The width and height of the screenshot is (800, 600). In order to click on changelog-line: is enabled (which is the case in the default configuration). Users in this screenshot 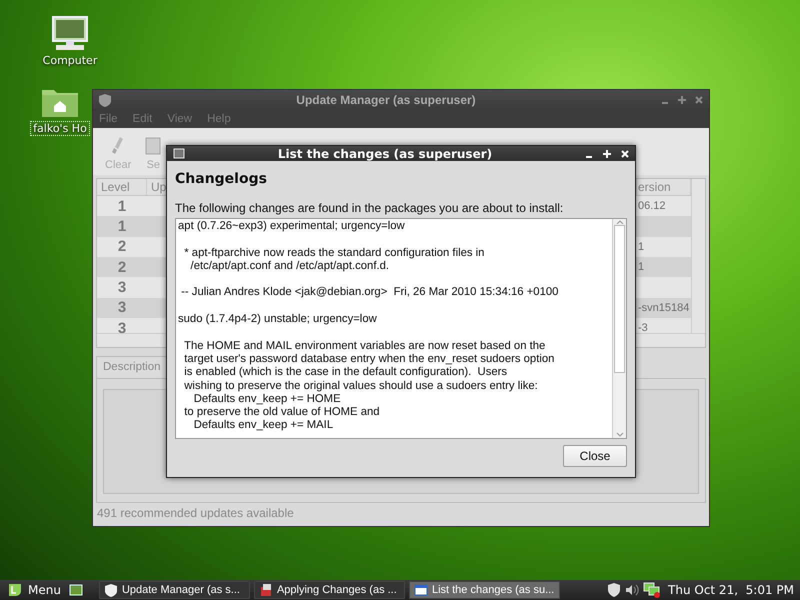, I will do `click(345, 373)`.